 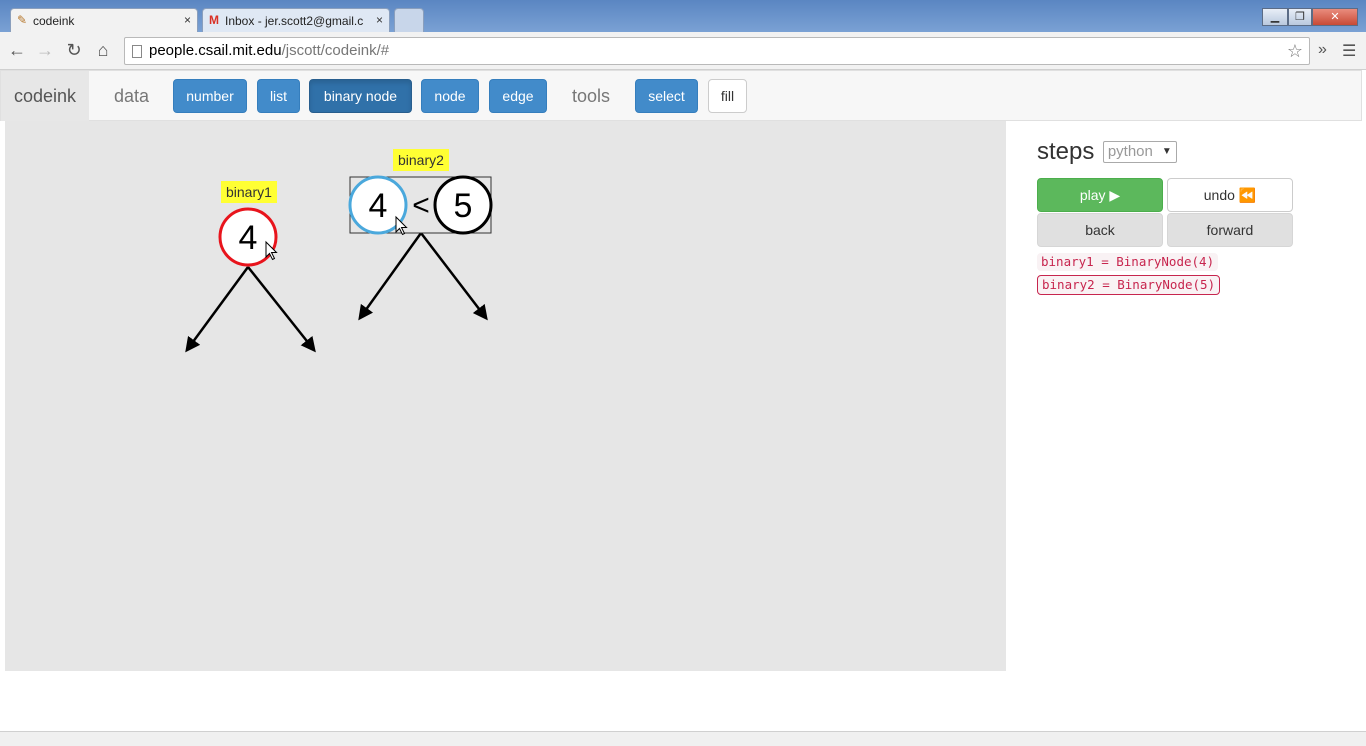 I want to click on tools-label: tools, so click(x=591, y=96).